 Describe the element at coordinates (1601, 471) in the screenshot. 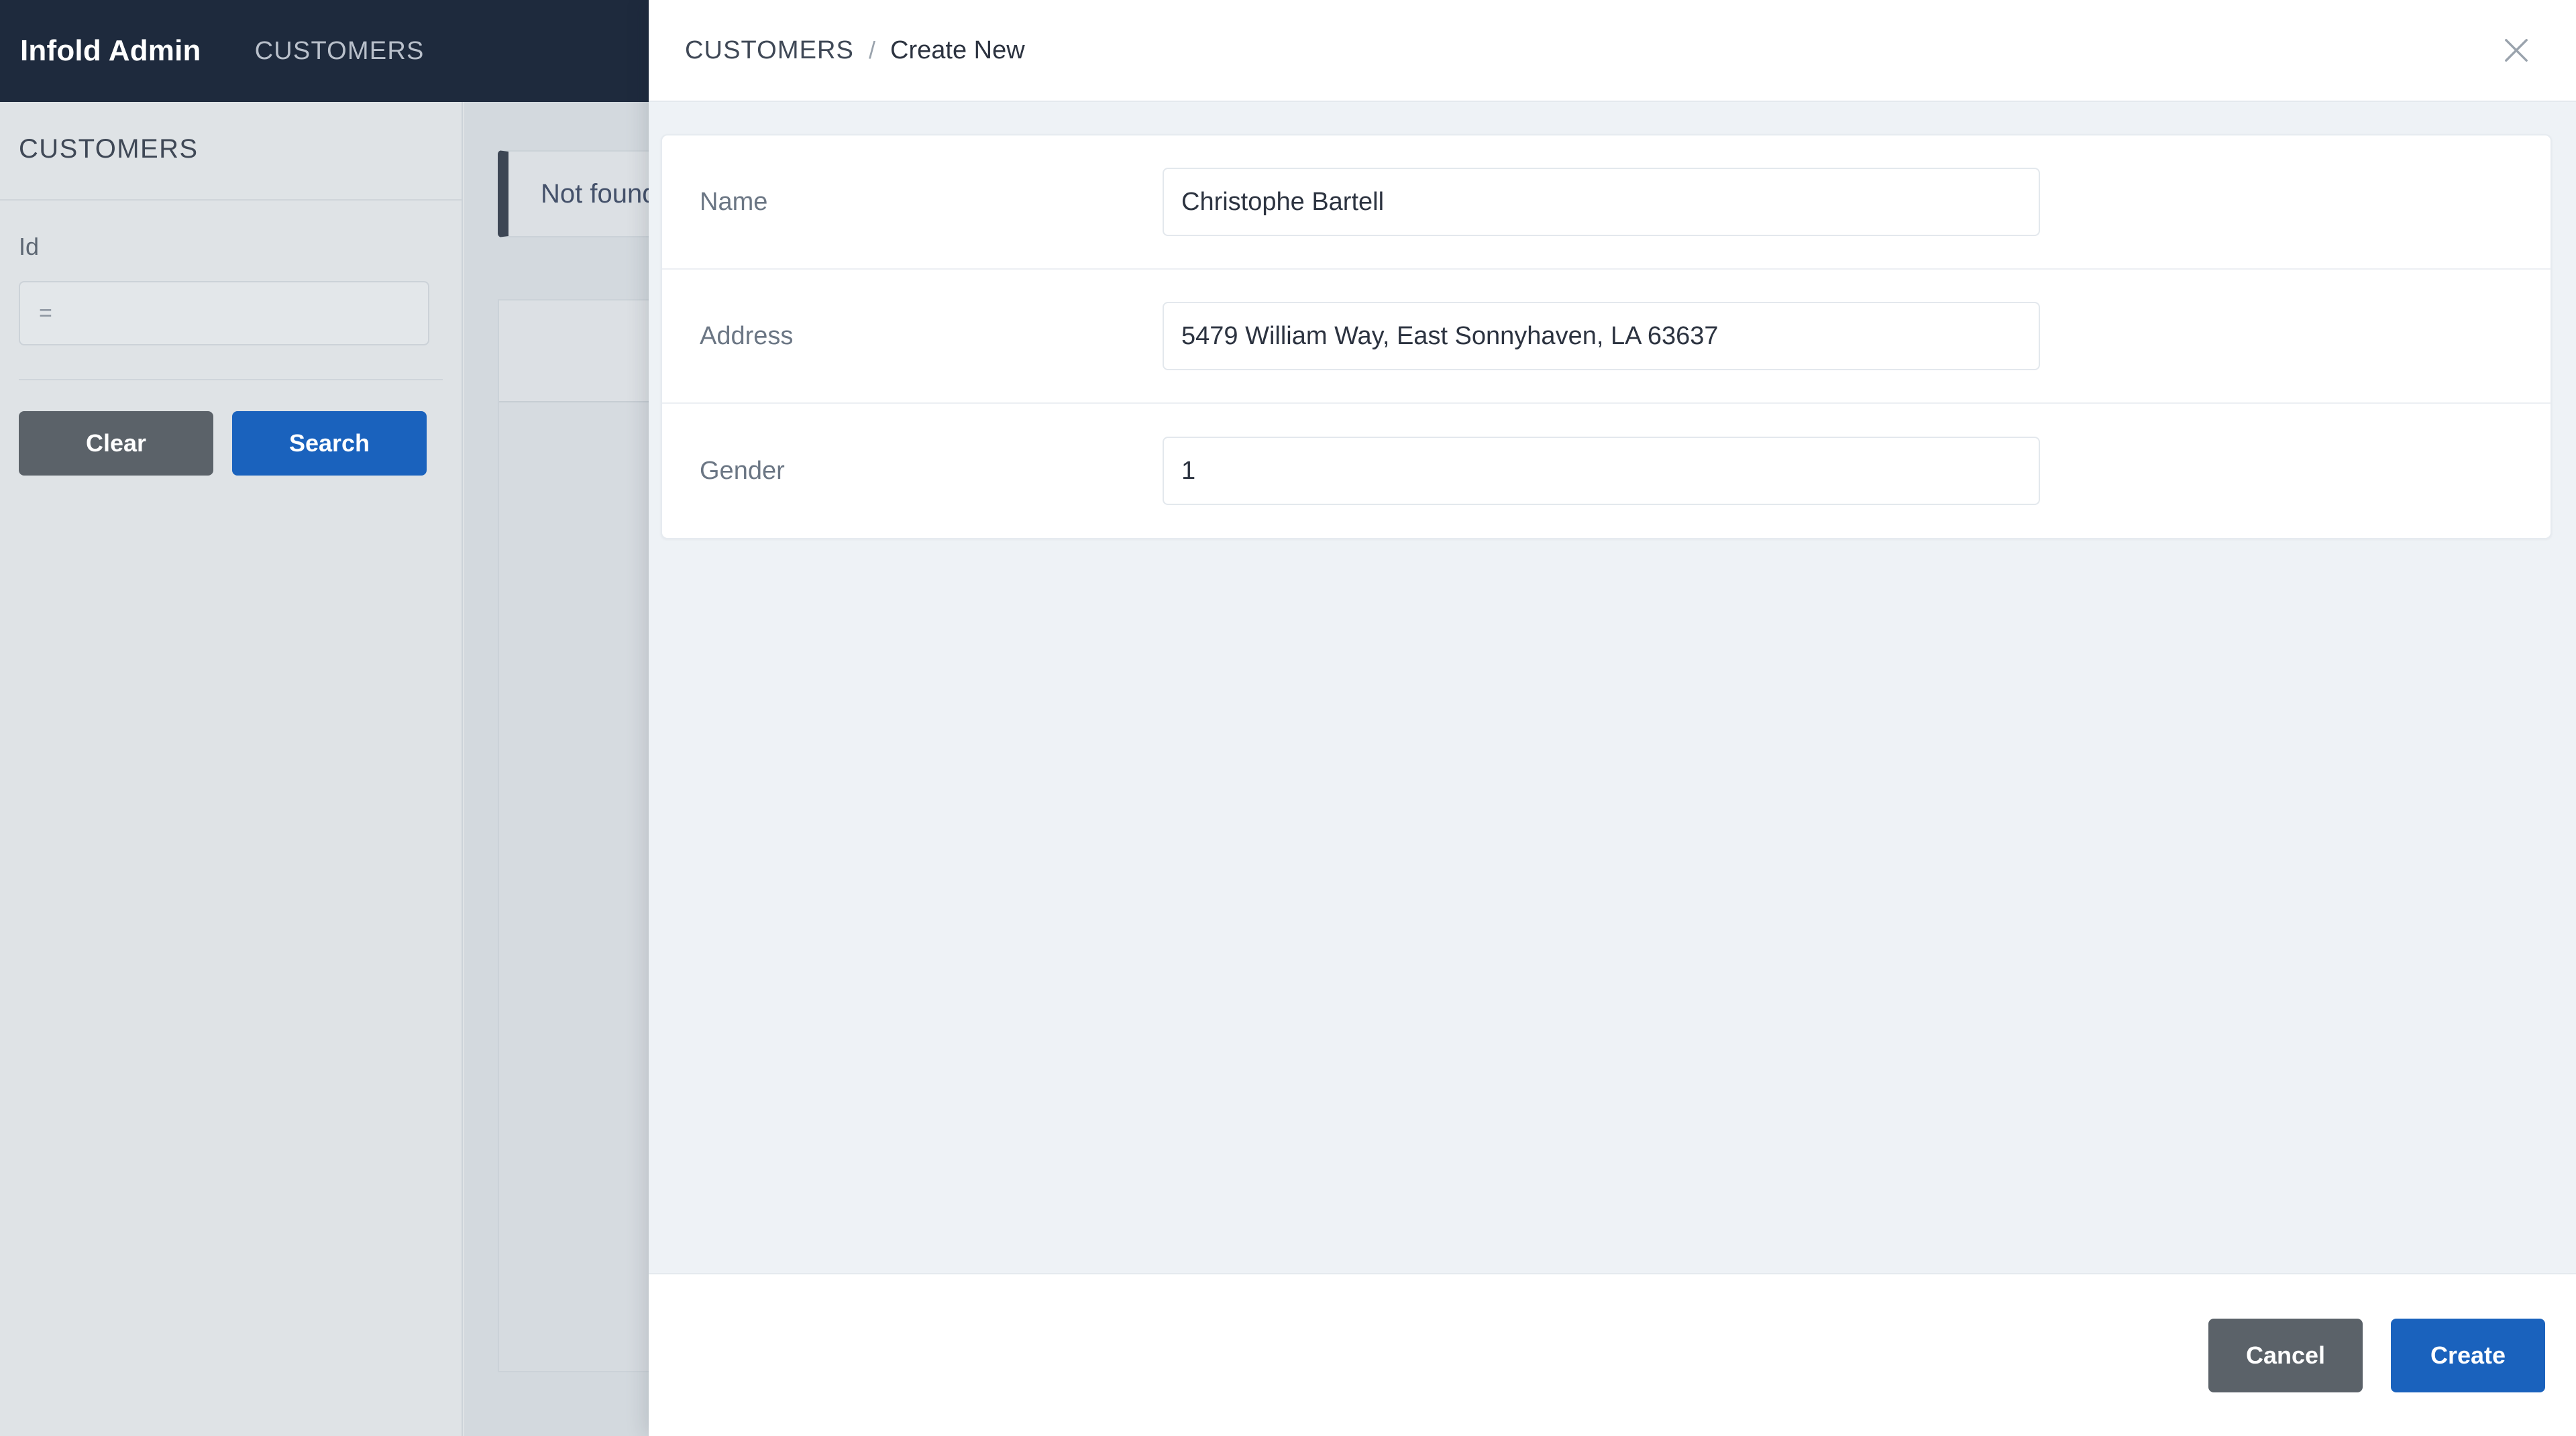

I see `gender-field` at that location.